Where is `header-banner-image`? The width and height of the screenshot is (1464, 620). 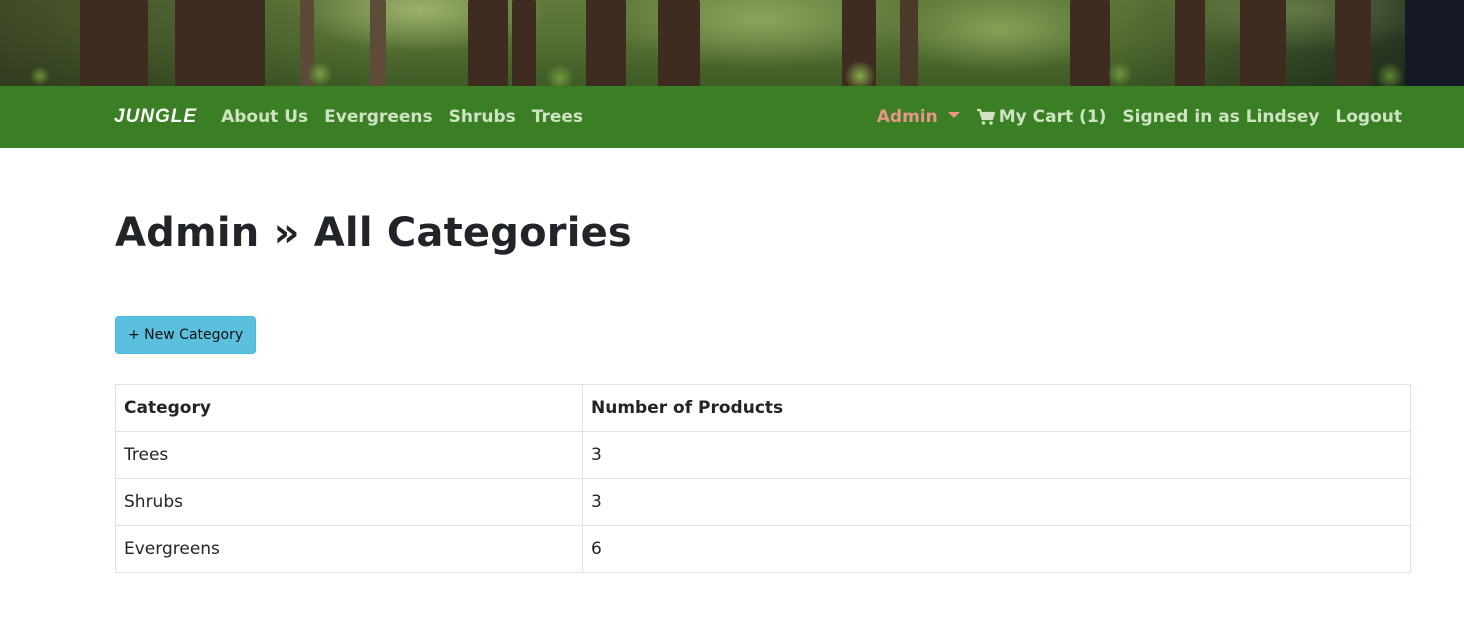
header-banner-image is located at coordinates (732, 43).